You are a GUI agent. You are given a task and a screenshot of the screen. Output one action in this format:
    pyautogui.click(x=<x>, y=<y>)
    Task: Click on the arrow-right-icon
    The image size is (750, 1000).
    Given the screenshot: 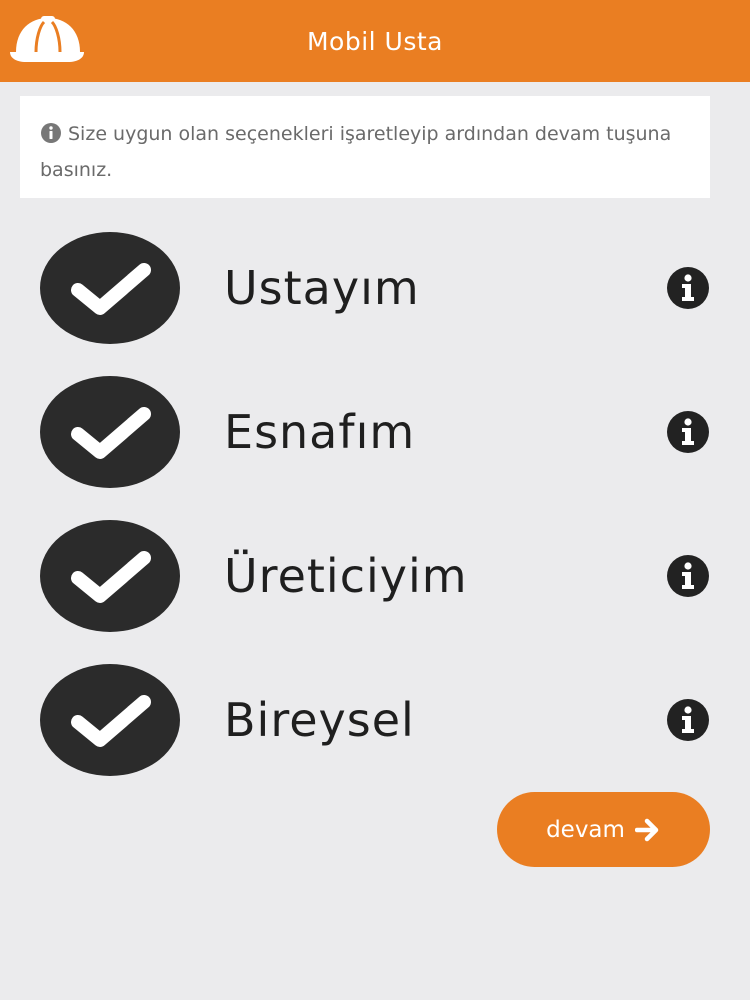 What is the action you would take?
    pyautogui.click(x=646, y=829)
    